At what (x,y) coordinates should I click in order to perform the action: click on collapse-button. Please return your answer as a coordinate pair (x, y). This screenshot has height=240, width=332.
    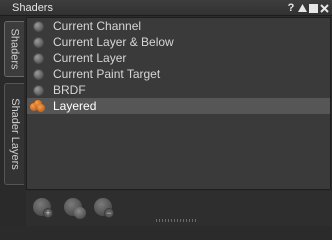
    Looking at the image, I should click on (302, 8).